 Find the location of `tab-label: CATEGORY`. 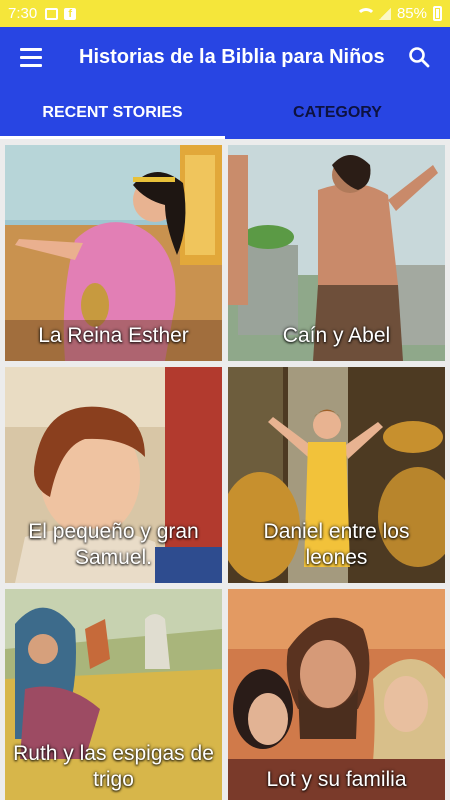

tab-label: CATEGORY is located at coordinates (337, 112).